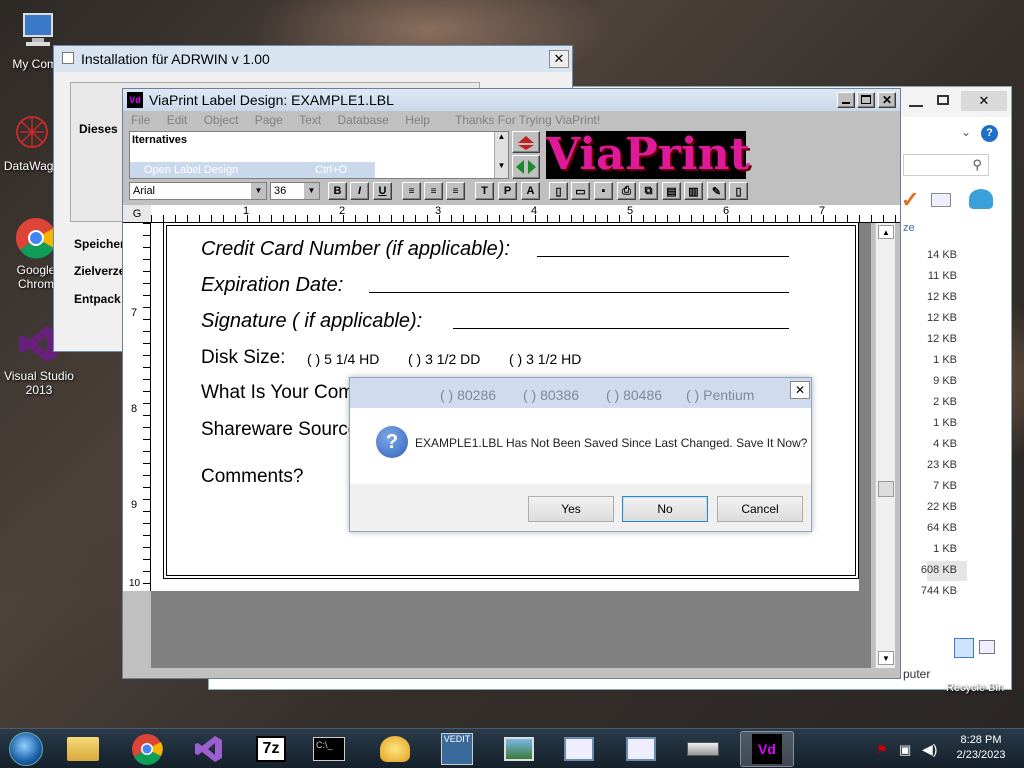 The image size is (1024, 768). Describe the element at coordinates (558, 191) in the screenshot. I see `new-file-icon: ▯` at that location.